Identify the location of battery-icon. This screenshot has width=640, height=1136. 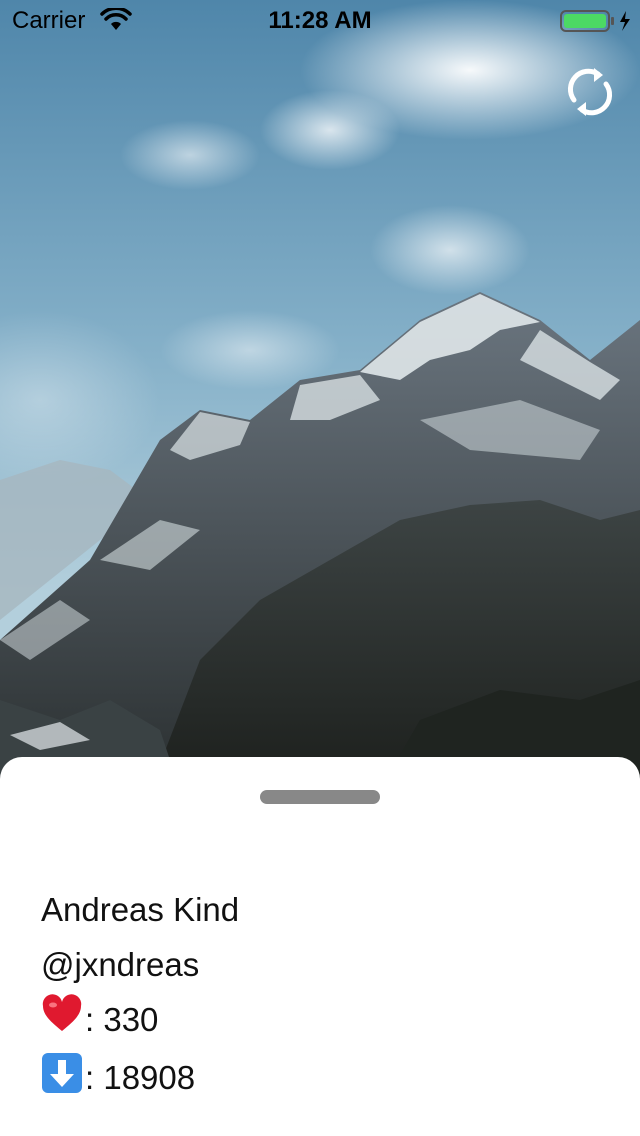
(597, 24).